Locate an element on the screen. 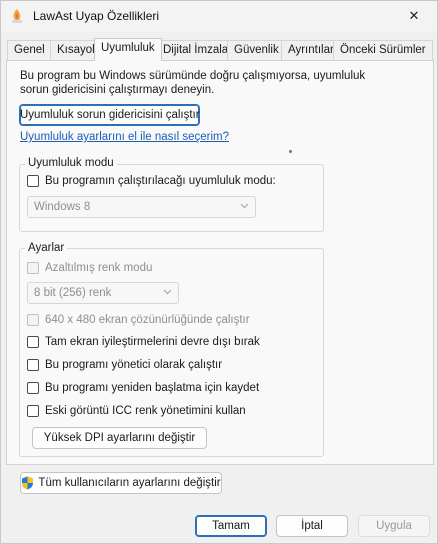 The height and width of the screenshot is (544, 438). reduced-color-label: Azaltılmış renk modu is located at coordinates (99, 268).